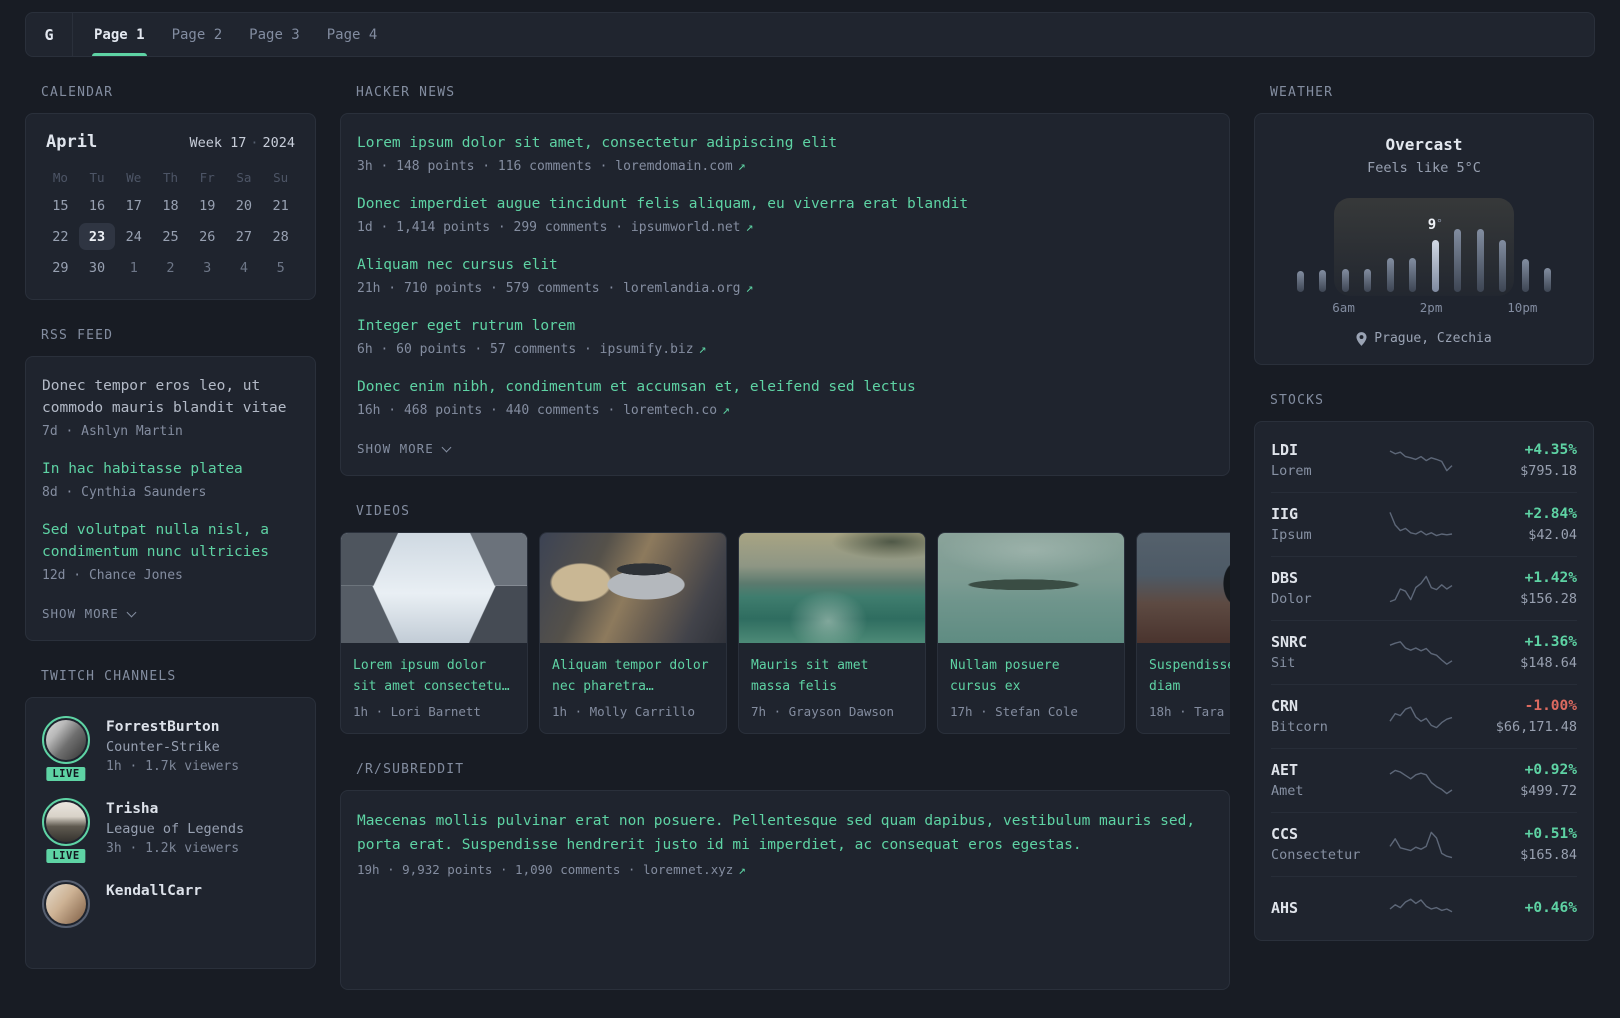 The width and height of the screenshot is (1620, 1018). I want to click on weather-location-row: Prague, Czechia, so click(1424, 338).